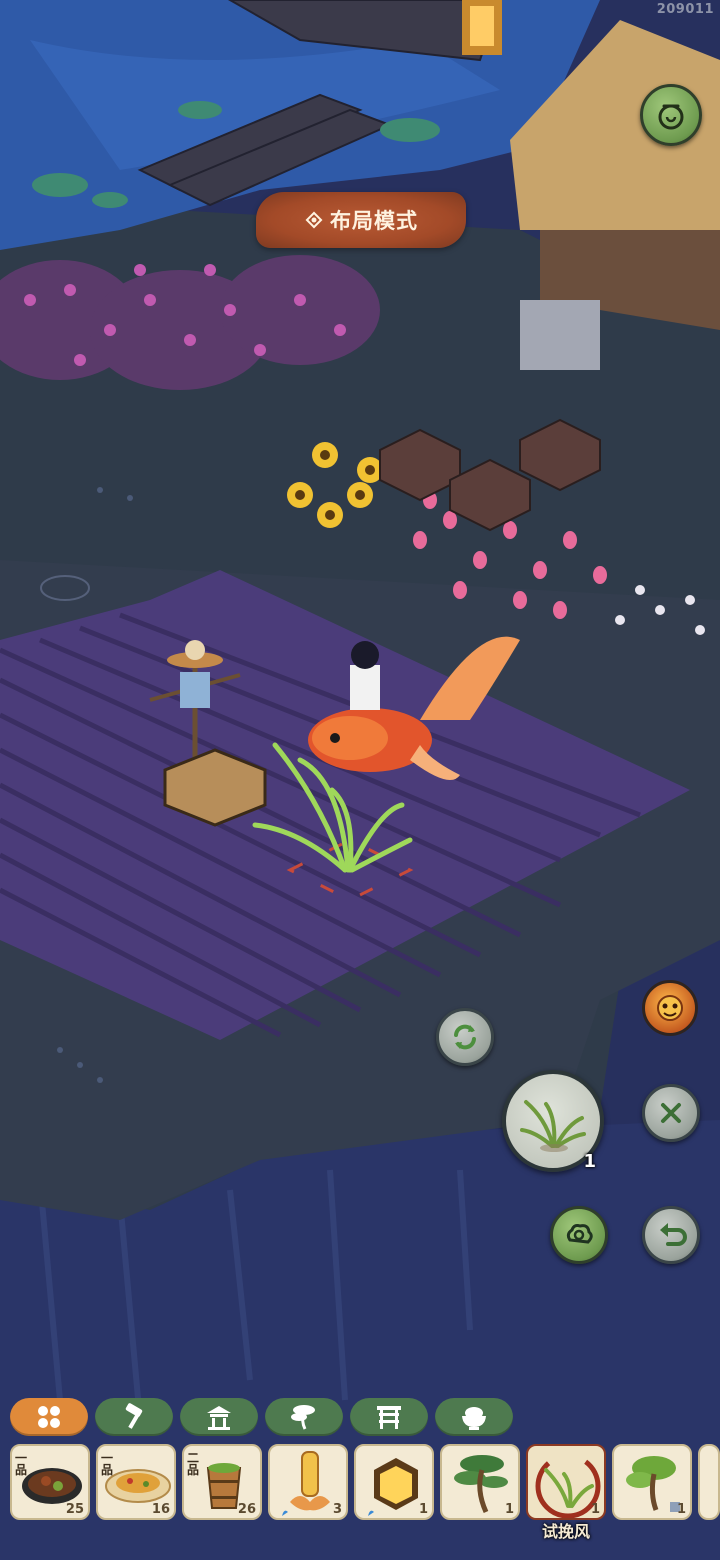 The image size is (720, 1560). What do you see at coordinates (673, 1234) in the screenshot?
I see `undo-arrow-icon` at bounding box center [673, 1234].